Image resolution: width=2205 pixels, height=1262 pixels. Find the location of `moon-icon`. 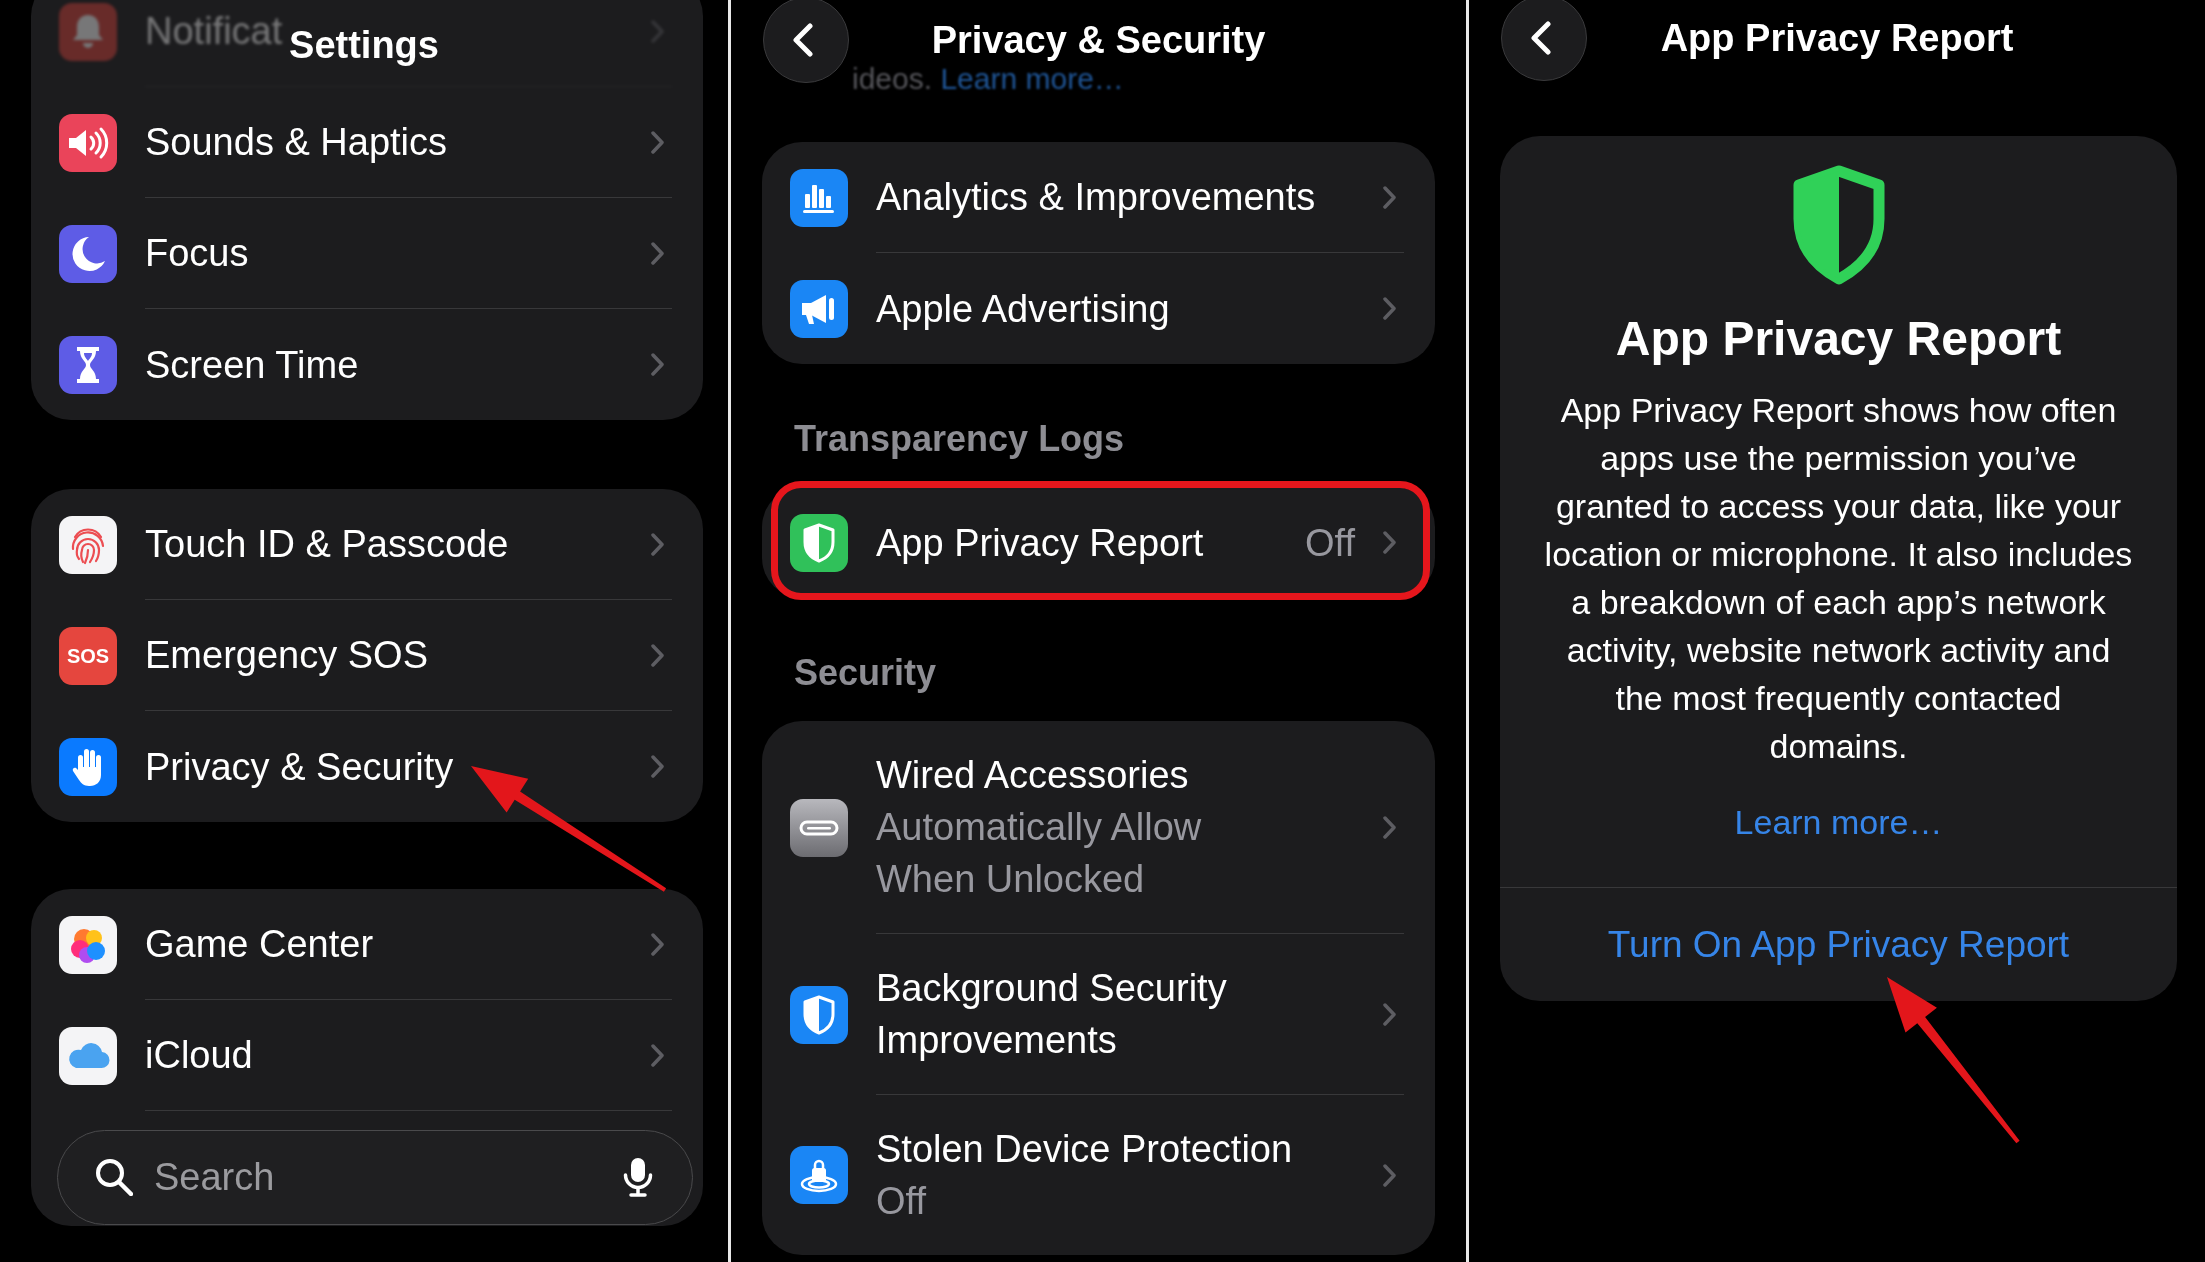

moon-icon is located at coordinates (88, 253).